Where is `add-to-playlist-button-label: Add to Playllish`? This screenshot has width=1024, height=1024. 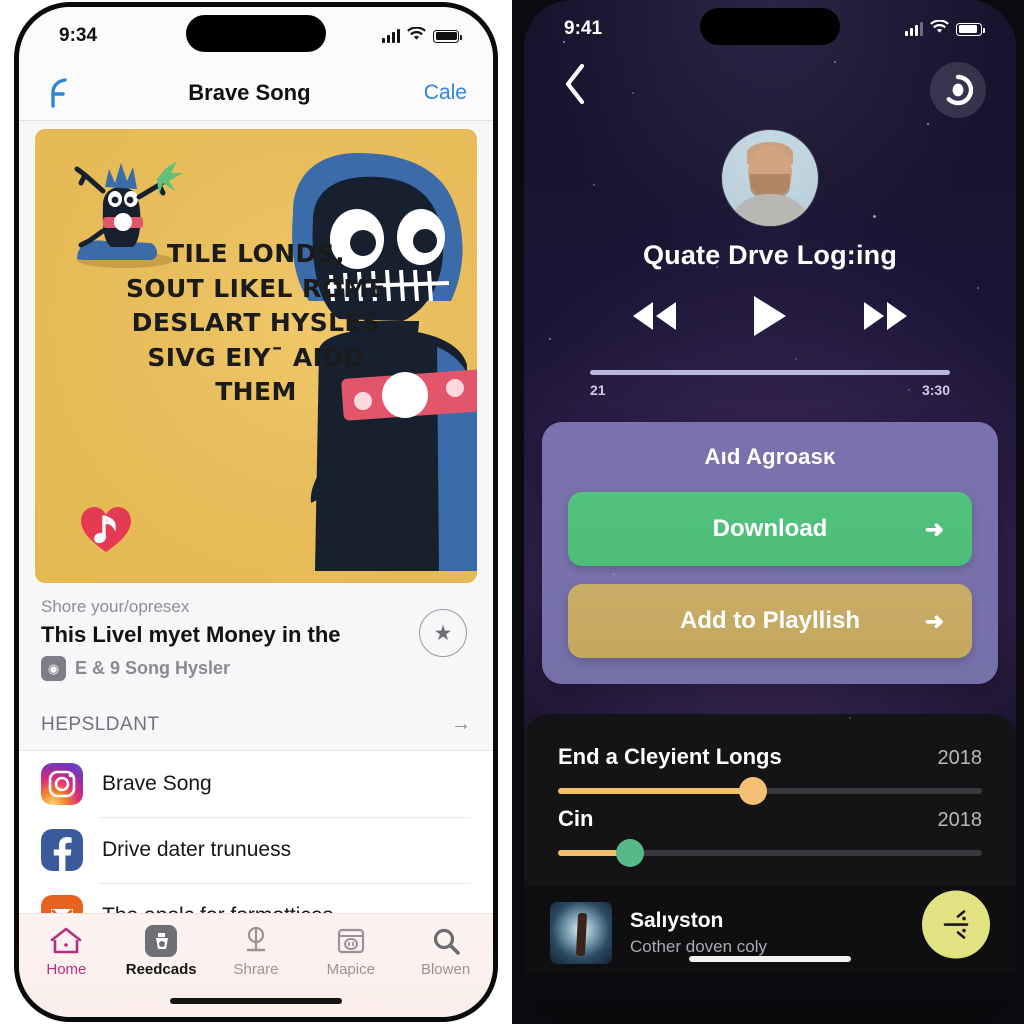 add-to-playlist-button-label: Add to Playllish is located at coordinates (770, 620).